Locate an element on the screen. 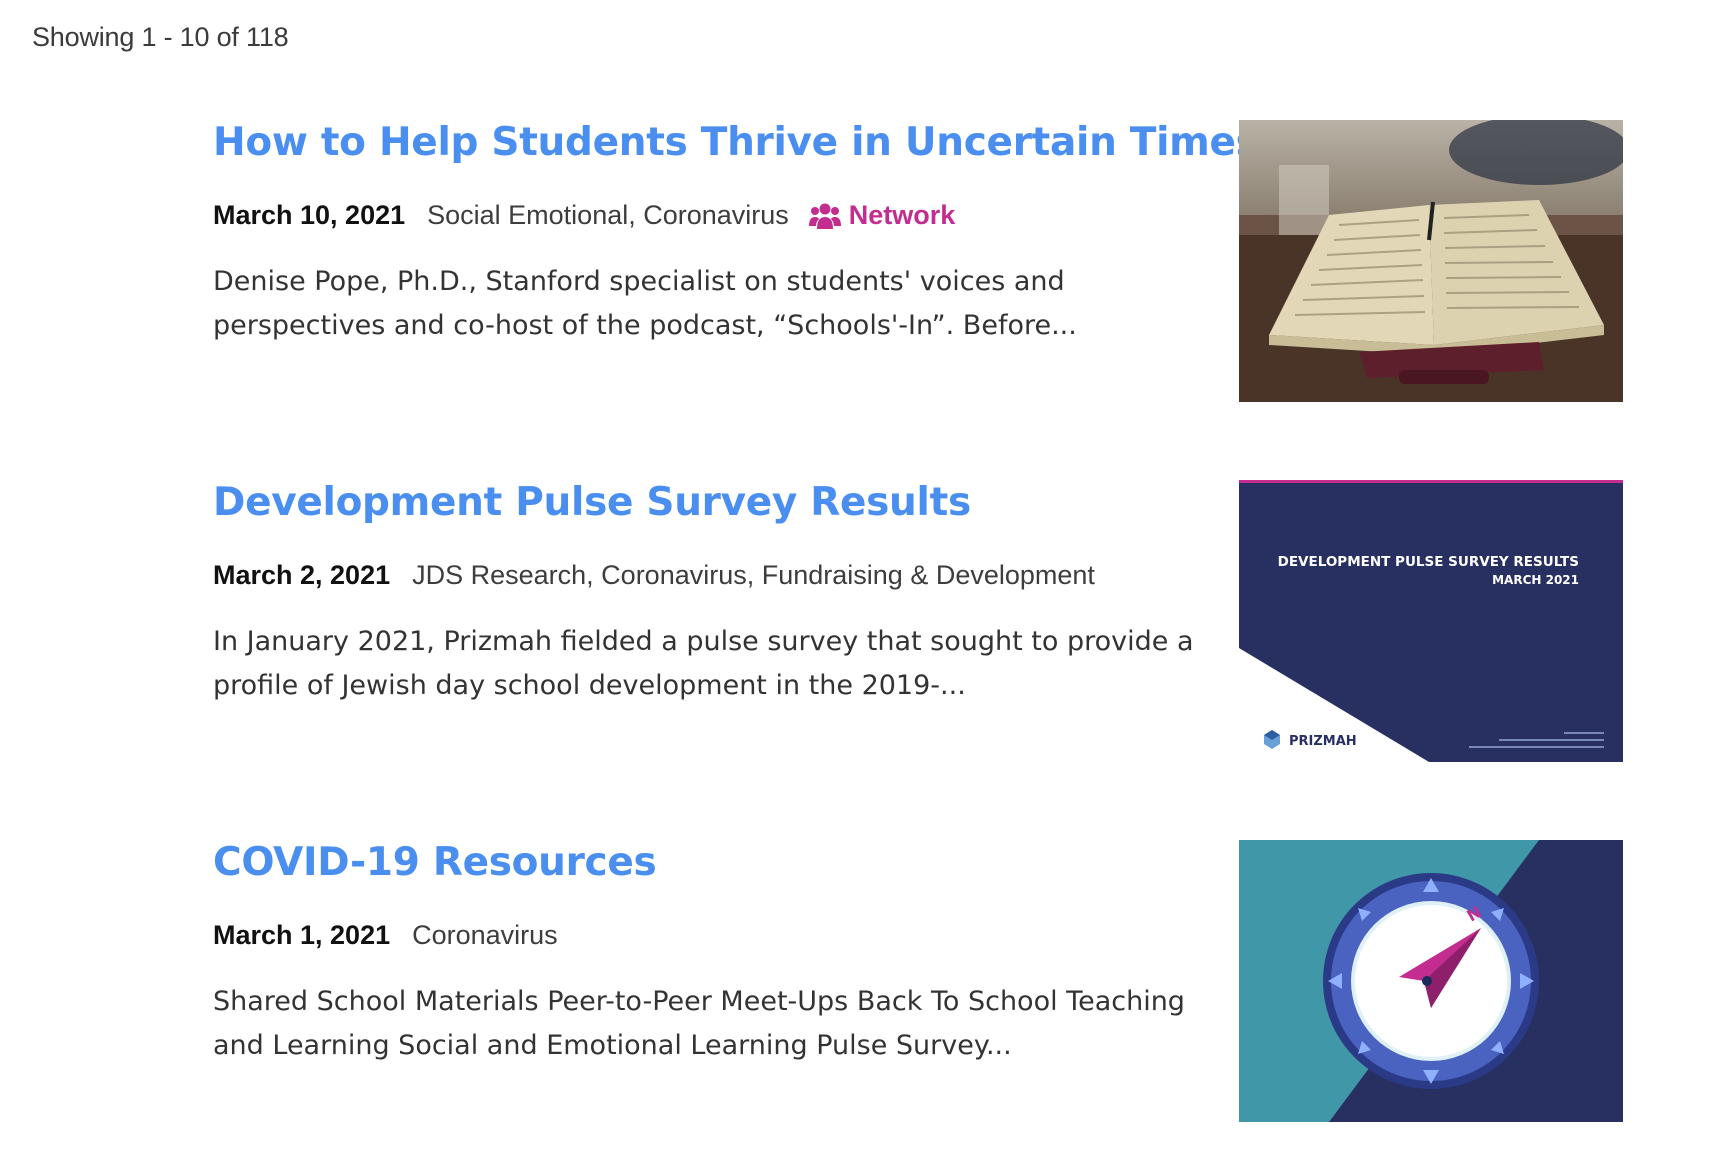 This screenshot has width=1732, height=1172. item-thumbnail-compass: N is located at coordinates (1431, 981).